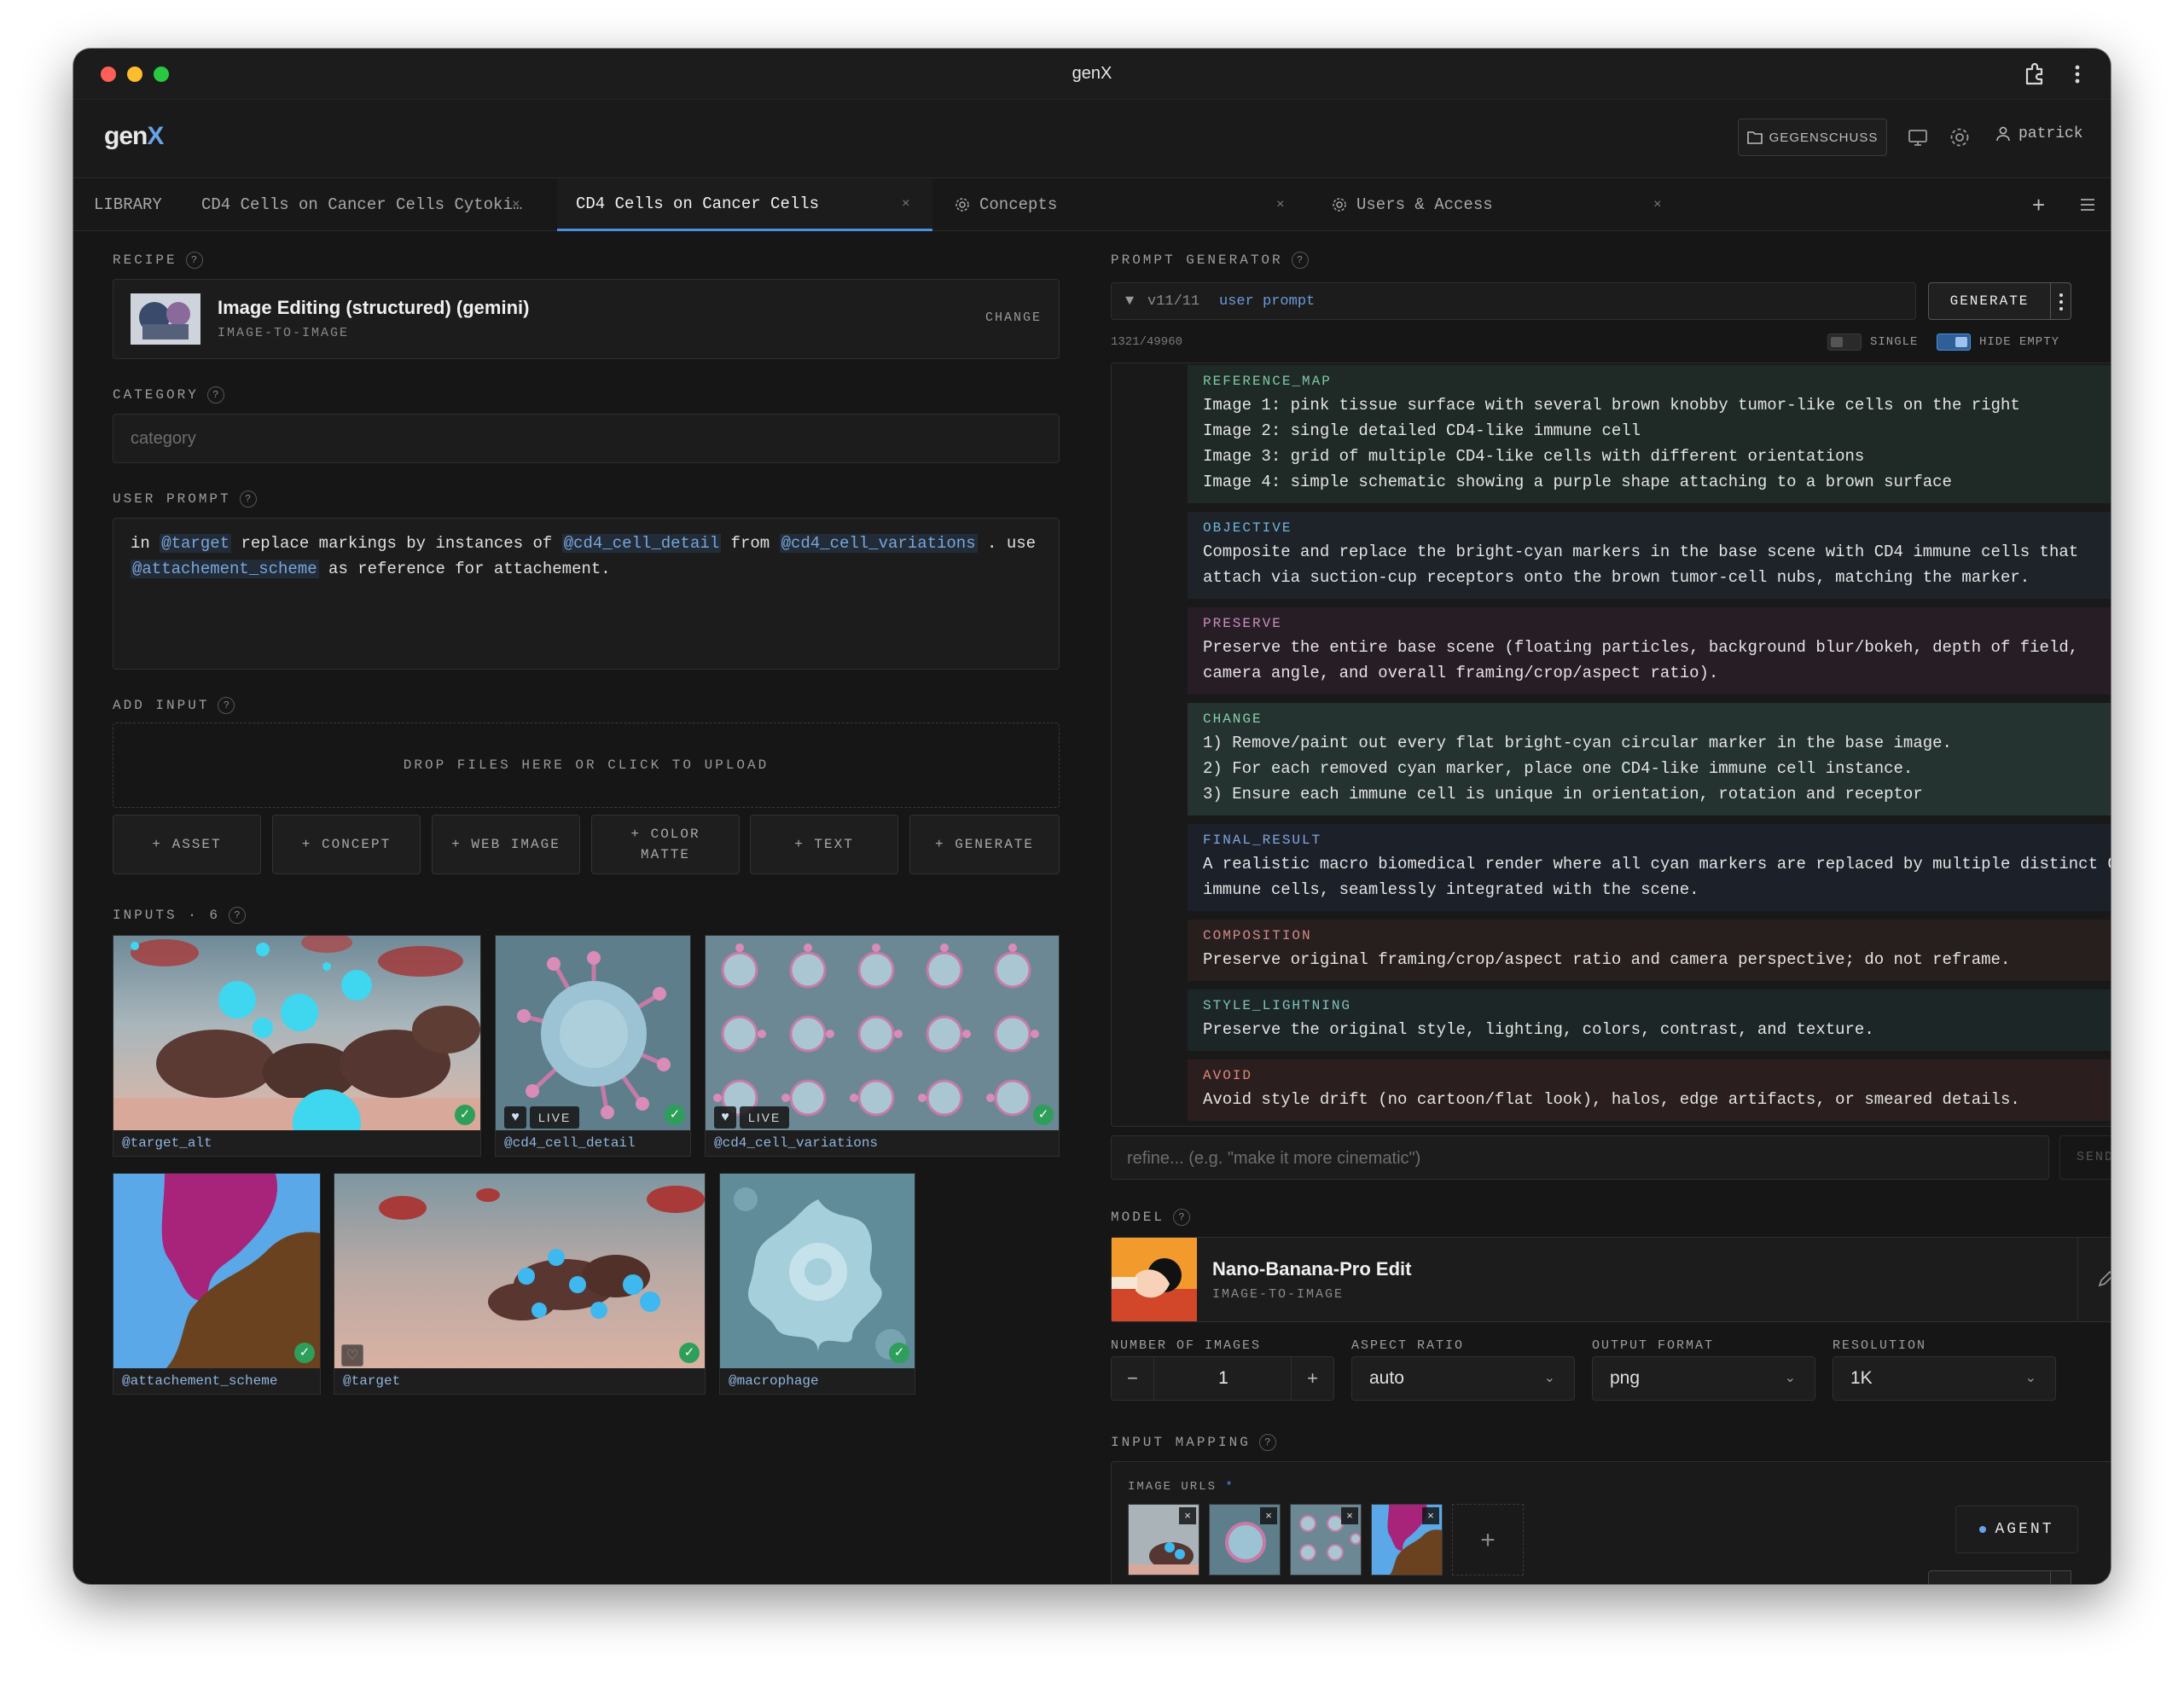 Image resolution: width=2184 pixels, height=1683 pixels. What do you see at coordinates (666, 844) in the screenshot?
I see `add-color-matte-button: + COLOR MATTE` at bounding box center [666, 844].